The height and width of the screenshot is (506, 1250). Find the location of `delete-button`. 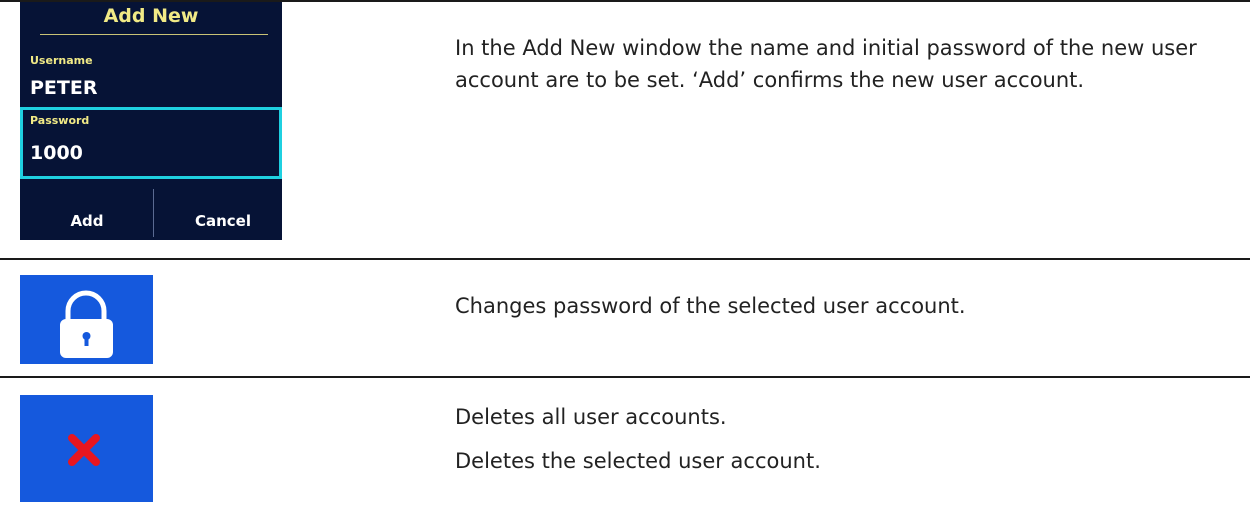

delete-button is located at coordinates (86, 448).